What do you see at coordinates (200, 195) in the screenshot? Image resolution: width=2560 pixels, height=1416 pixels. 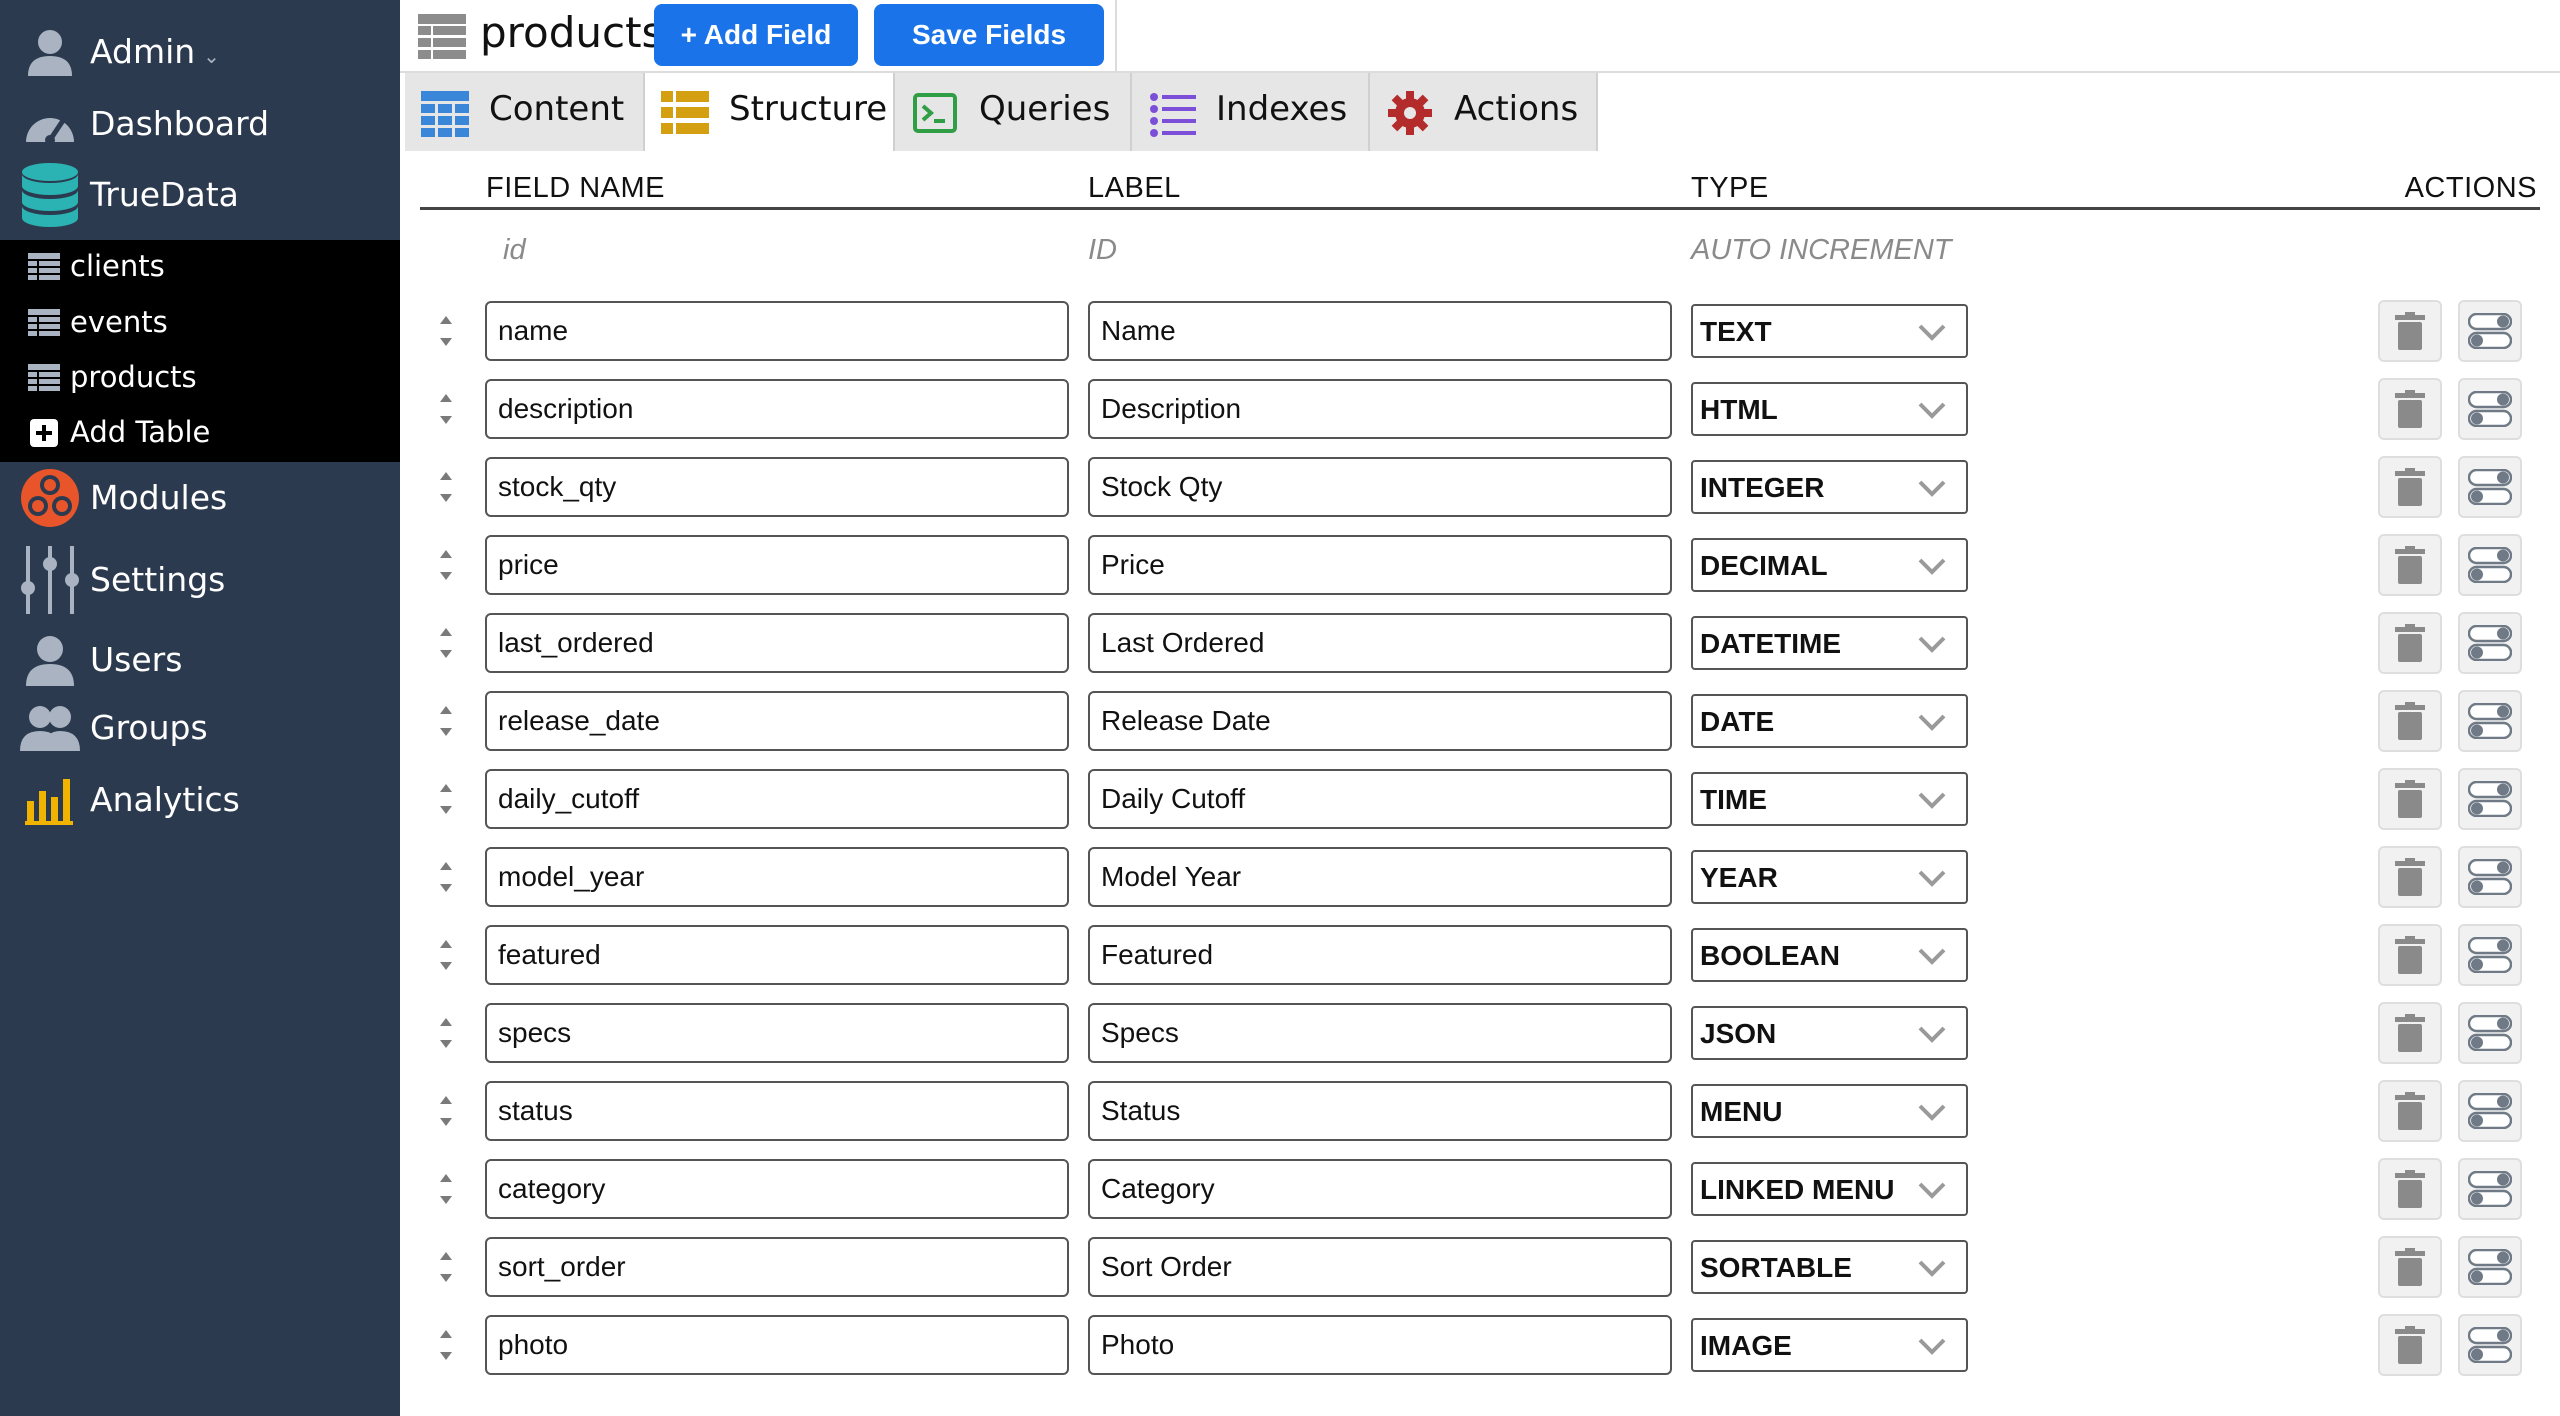 I see `sidebar-item-truedata: TrueData` at bounding box center [200, 195].